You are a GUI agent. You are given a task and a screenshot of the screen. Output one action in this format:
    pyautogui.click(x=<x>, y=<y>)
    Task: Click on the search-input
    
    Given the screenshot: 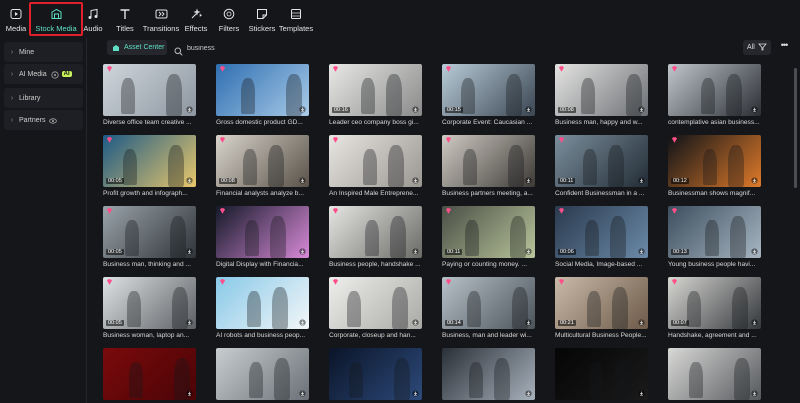 What is the action you would take?
    pyautogui.click(x=247, y=48)
    